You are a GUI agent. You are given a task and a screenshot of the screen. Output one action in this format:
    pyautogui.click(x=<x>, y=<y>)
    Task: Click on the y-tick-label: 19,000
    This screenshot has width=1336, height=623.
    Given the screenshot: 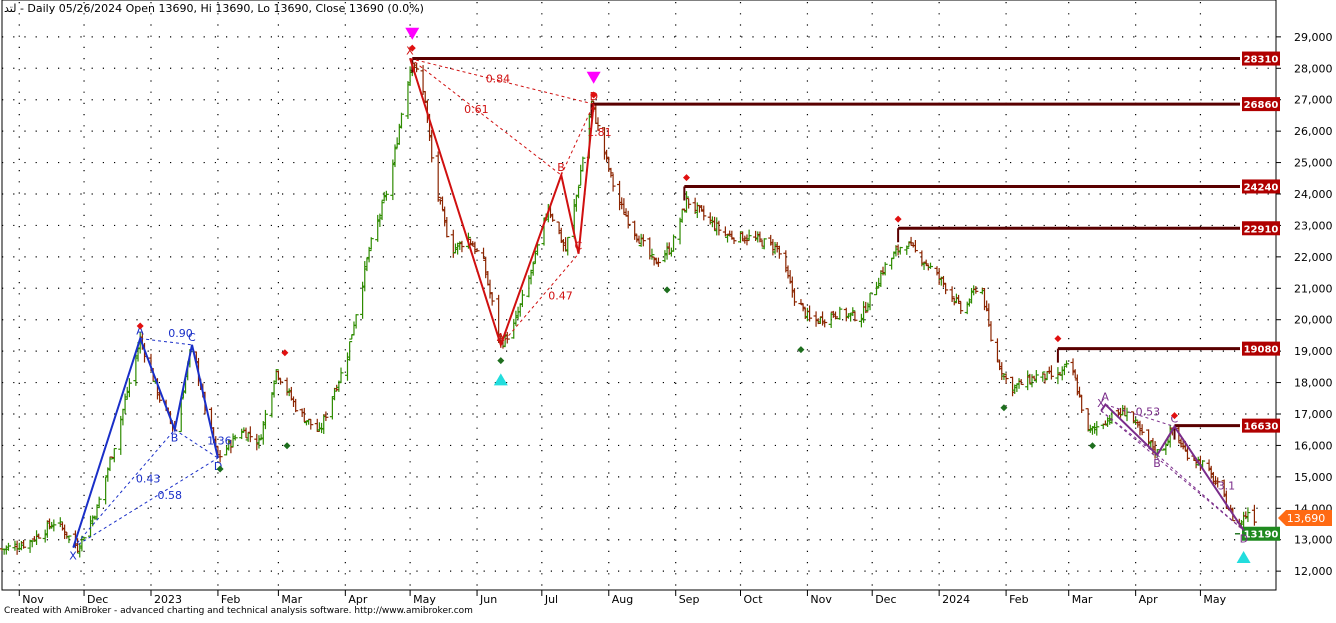 What is the action you would take?
    pyautogui.click(x=1313, y=351)
    